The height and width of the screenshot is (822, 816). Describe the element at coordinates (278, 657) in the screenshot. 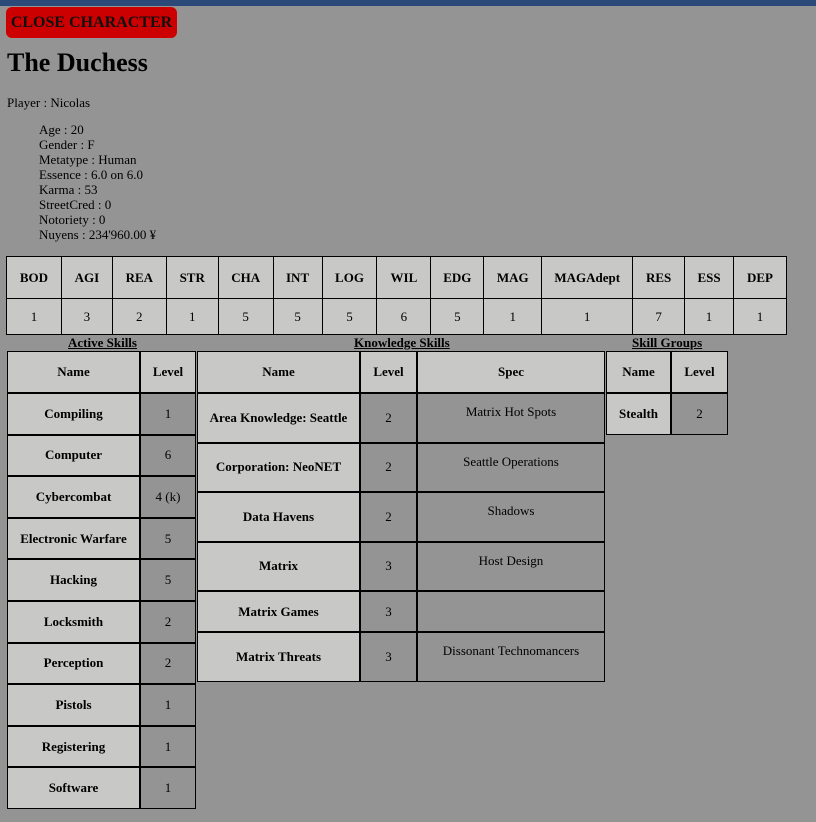

I see `knowledge-name: Matrix Threats` at that location.